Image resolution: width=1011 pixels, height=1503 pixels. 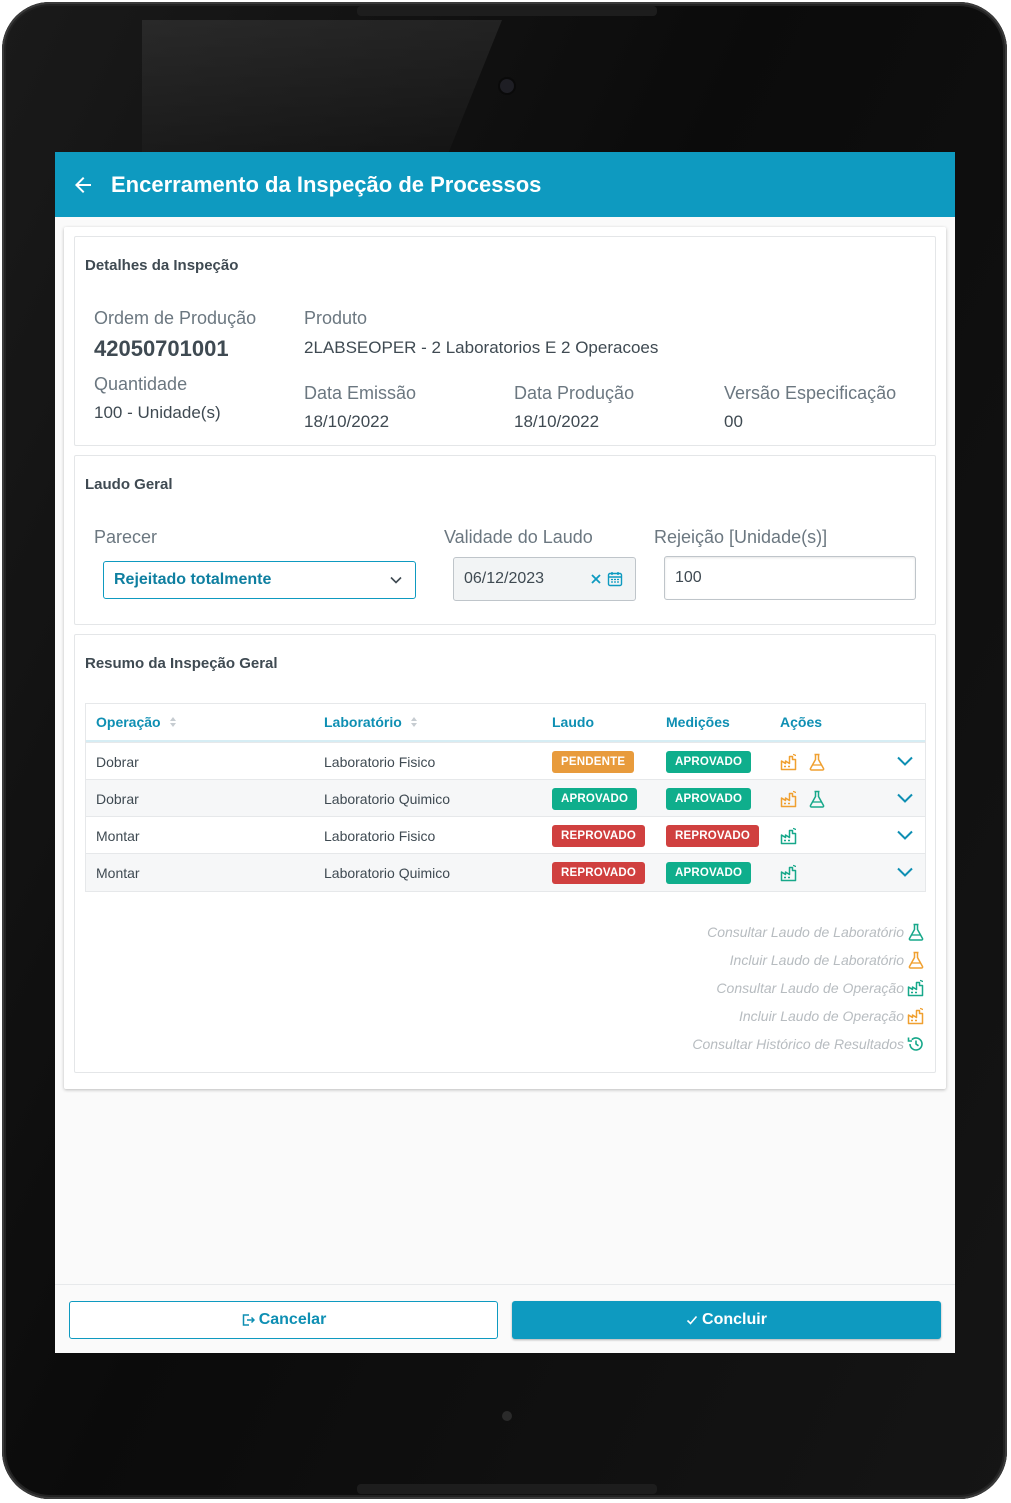 What do you see at coordinates (507, 11) in the screenshot?
I see `top-speaker` at bounding box center [507, 11].